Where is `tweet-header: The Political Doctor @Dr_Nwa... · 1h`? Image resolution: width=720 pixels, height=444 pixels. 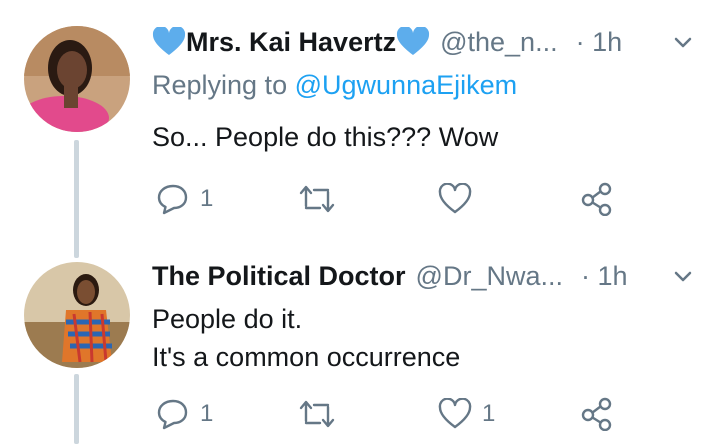
tweet-header: The Political Doctor @Dr_Nwa... · 1h is located at coordinates (426, 276).